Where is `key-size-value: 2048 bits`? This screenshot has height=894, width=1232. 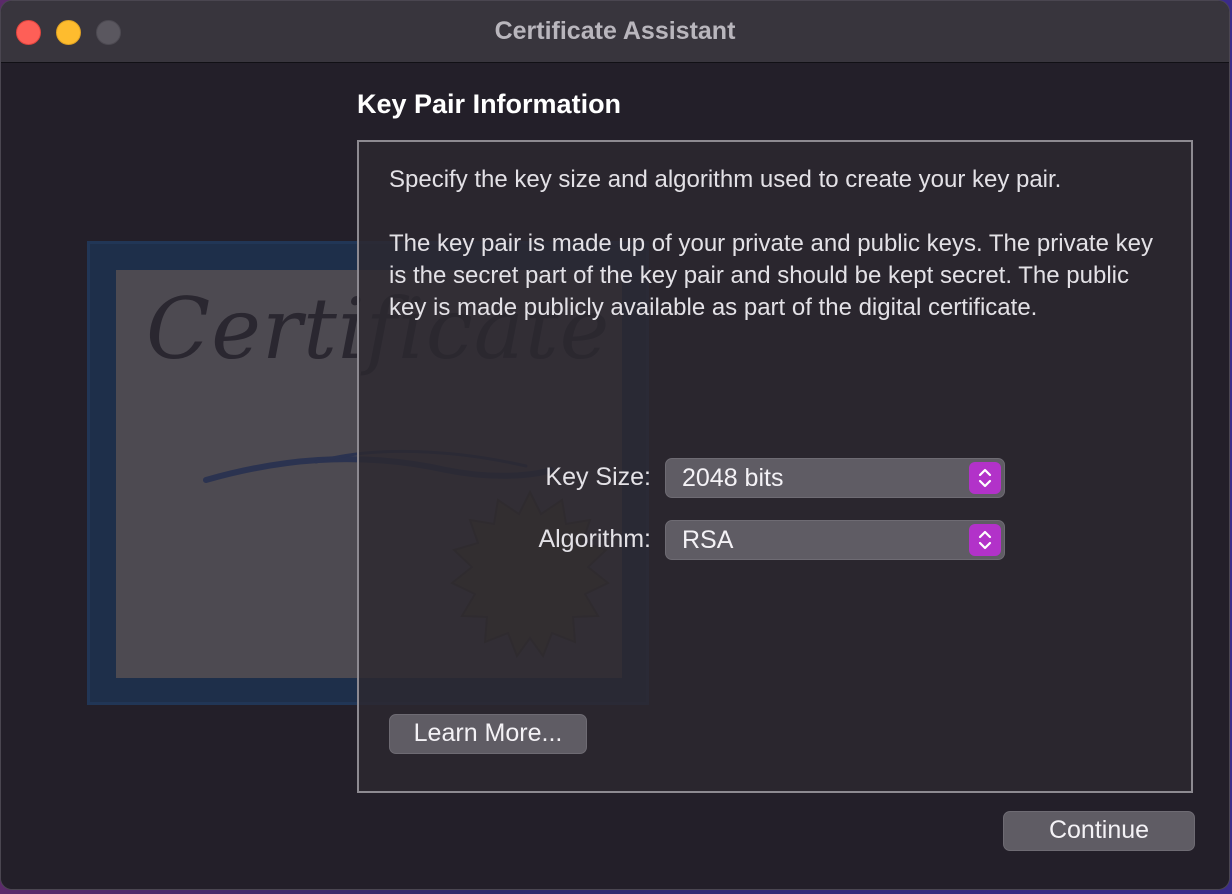 key-size-value: 2048 bits is located at coordinates (733, 478).